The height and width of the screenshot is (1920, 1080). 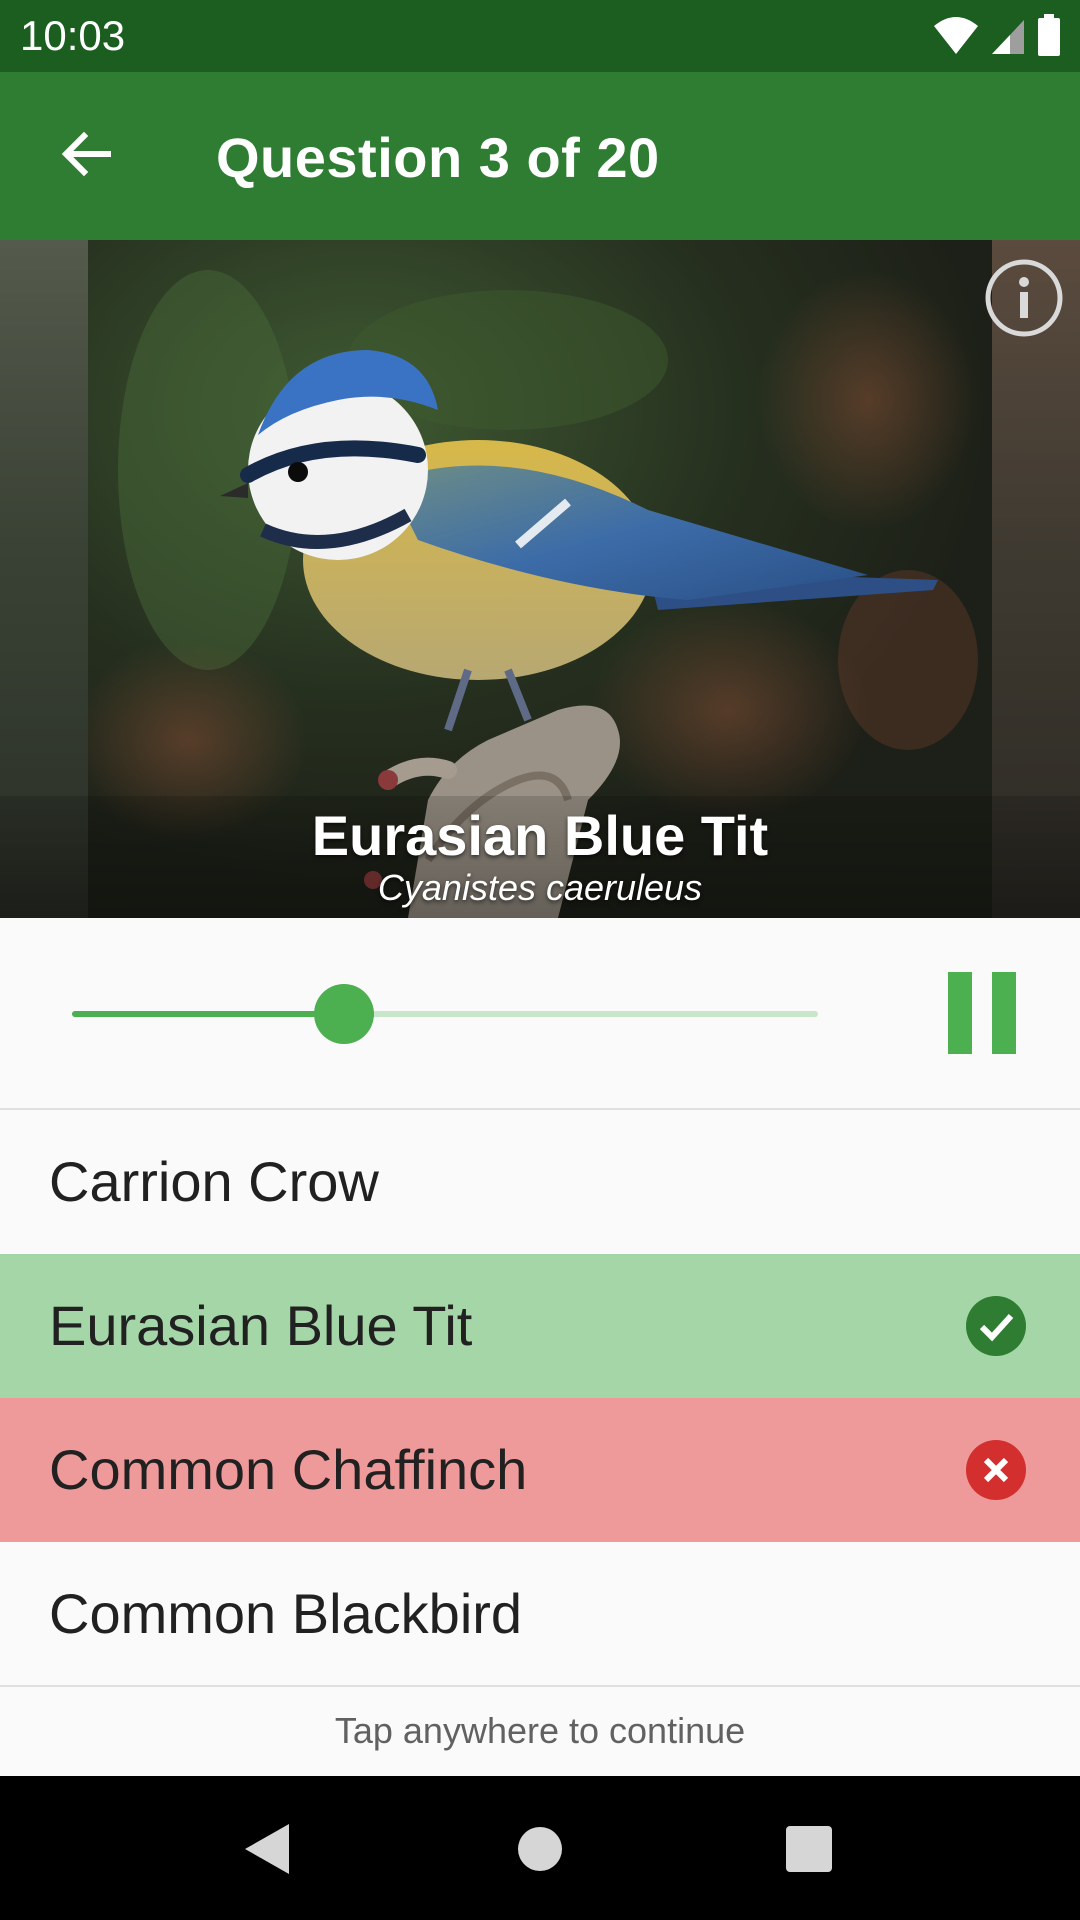 What do you see at coordinates (540, 36) in the screenshot?
I see `status-bar: 10:03` at bounding box center [540, 36].